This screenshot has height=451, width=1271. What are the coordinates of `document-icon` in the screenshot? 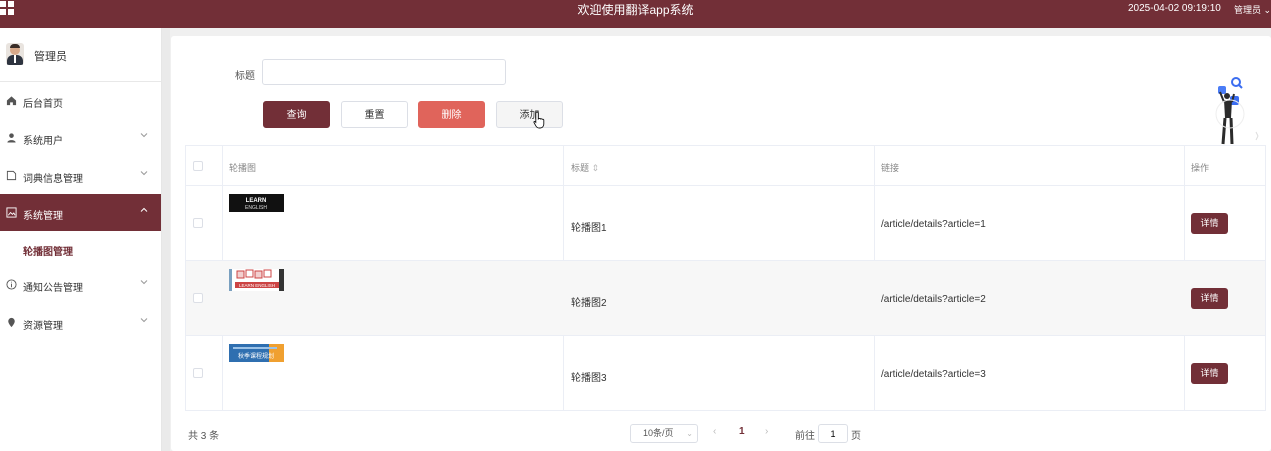 It's located at (11, 175).